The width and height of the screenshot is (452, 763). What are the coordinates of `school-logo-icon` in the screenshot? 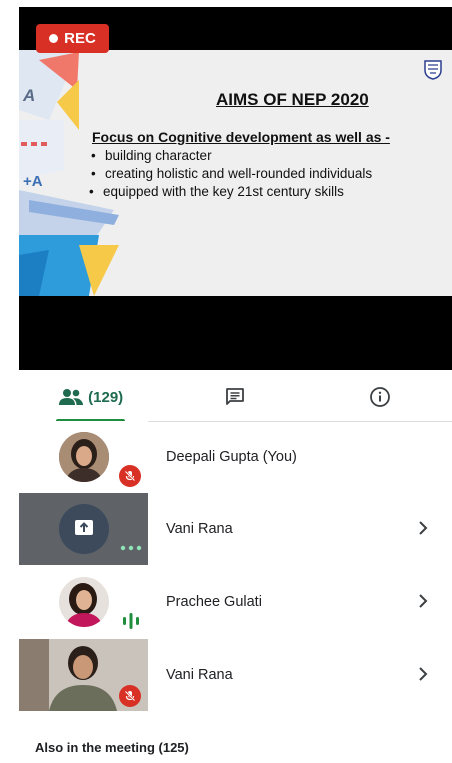 It's located at (433, 70).